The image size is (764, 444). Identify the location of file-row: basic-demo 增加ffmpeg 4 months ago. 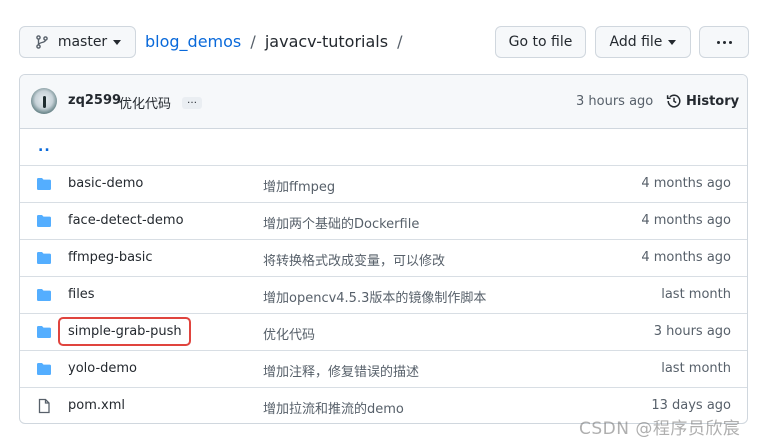
(383, 183).